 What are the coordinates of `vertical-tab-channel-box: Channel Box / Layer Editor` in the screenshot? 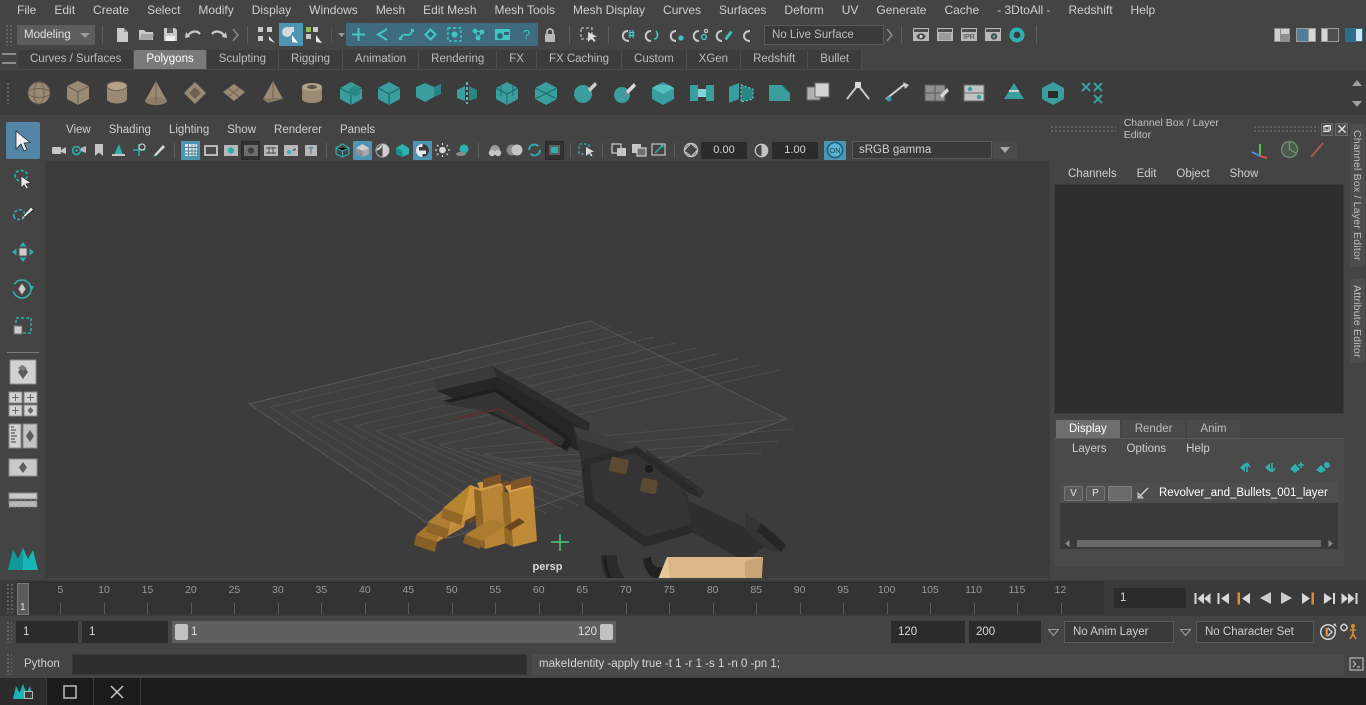 It's located at (1357, 195).